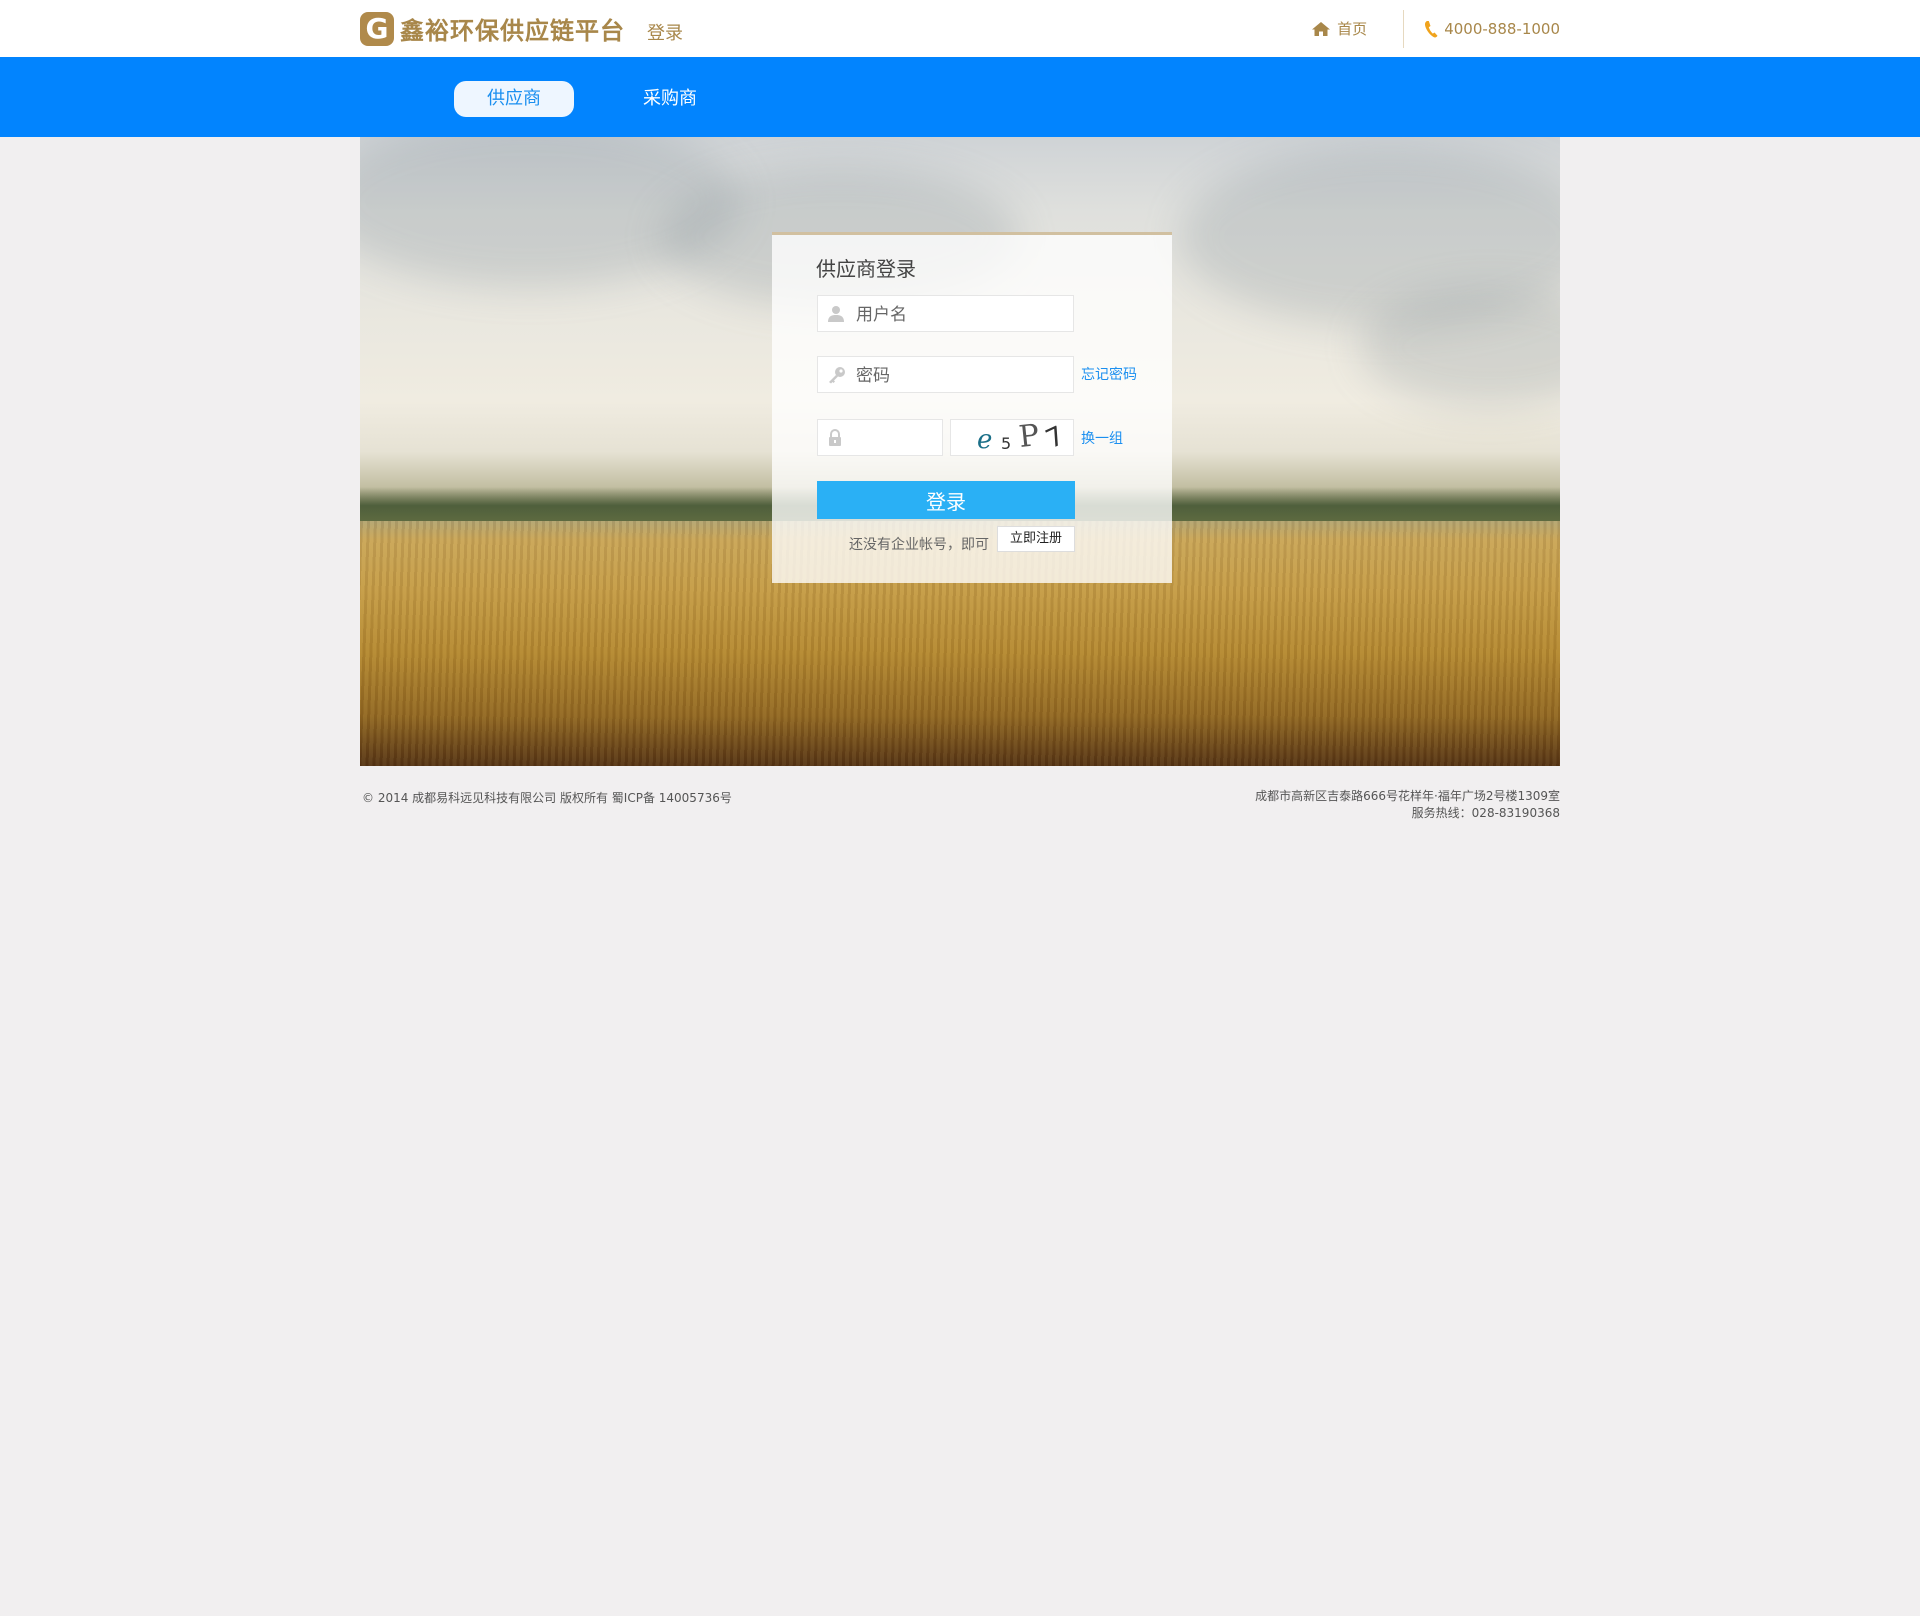 This screenshot has height=1616, width=1920. I want to click on captcha-input, so click(896, 438).